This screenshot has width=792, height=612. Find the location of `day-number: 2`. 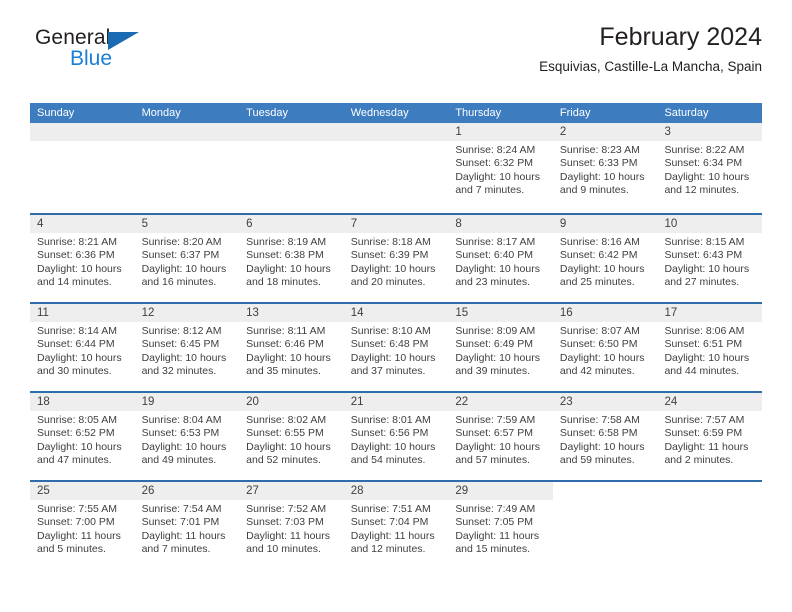

day-number: 2 is located at coordinates (563, 132).